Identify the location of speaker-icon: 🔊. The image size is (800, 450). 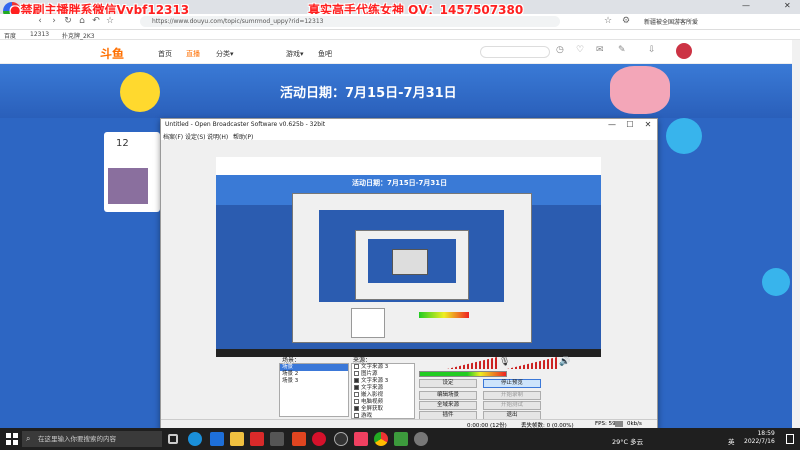
(564, 362).